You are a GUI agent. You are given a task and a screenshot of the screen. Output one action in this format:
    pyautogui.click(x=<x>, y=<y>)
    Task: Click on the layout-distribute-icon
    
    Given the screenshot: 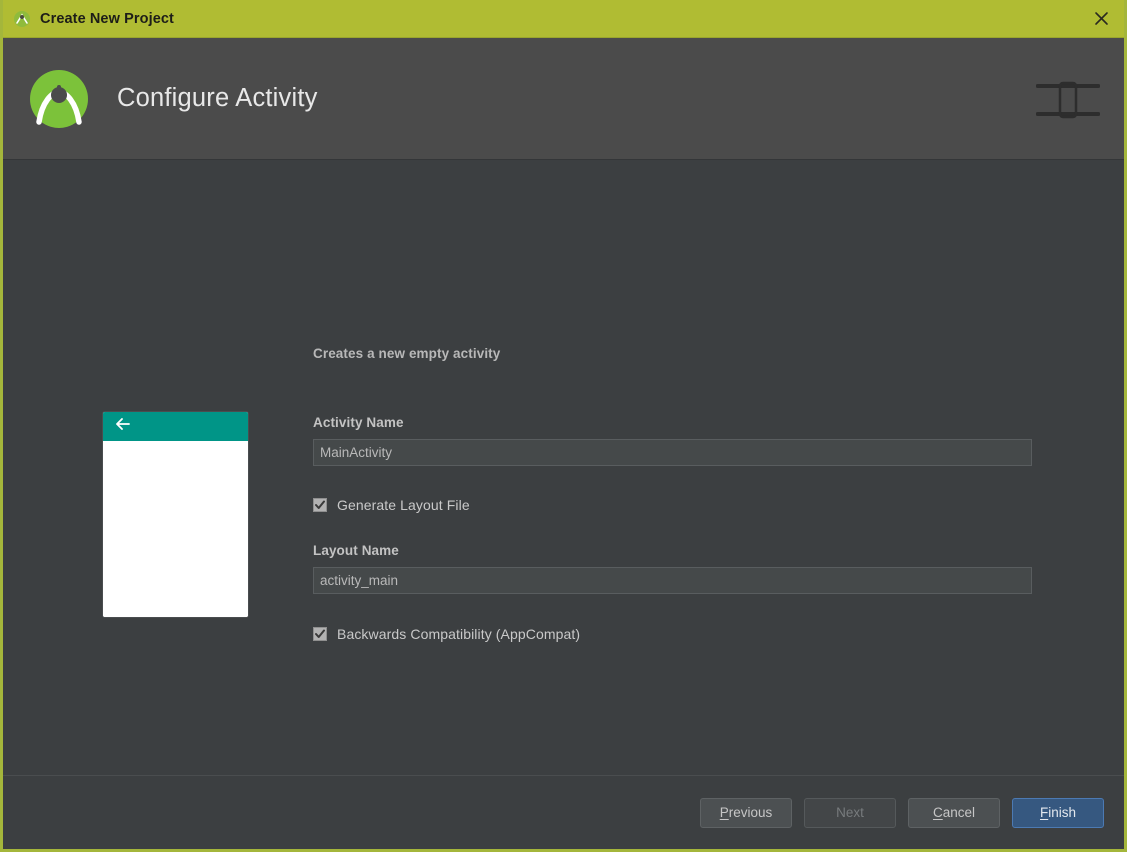 What is the action you would take?
    pyautogui.click(x=1068, y=99)
    